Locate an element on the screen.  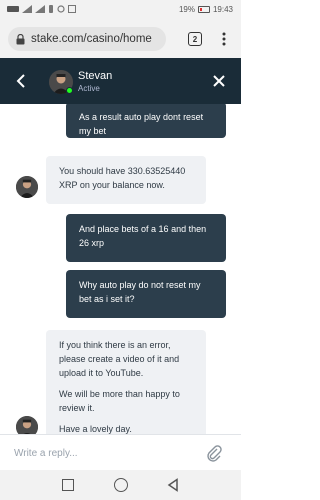
status-icons-left is located at coordinates (41, 9).